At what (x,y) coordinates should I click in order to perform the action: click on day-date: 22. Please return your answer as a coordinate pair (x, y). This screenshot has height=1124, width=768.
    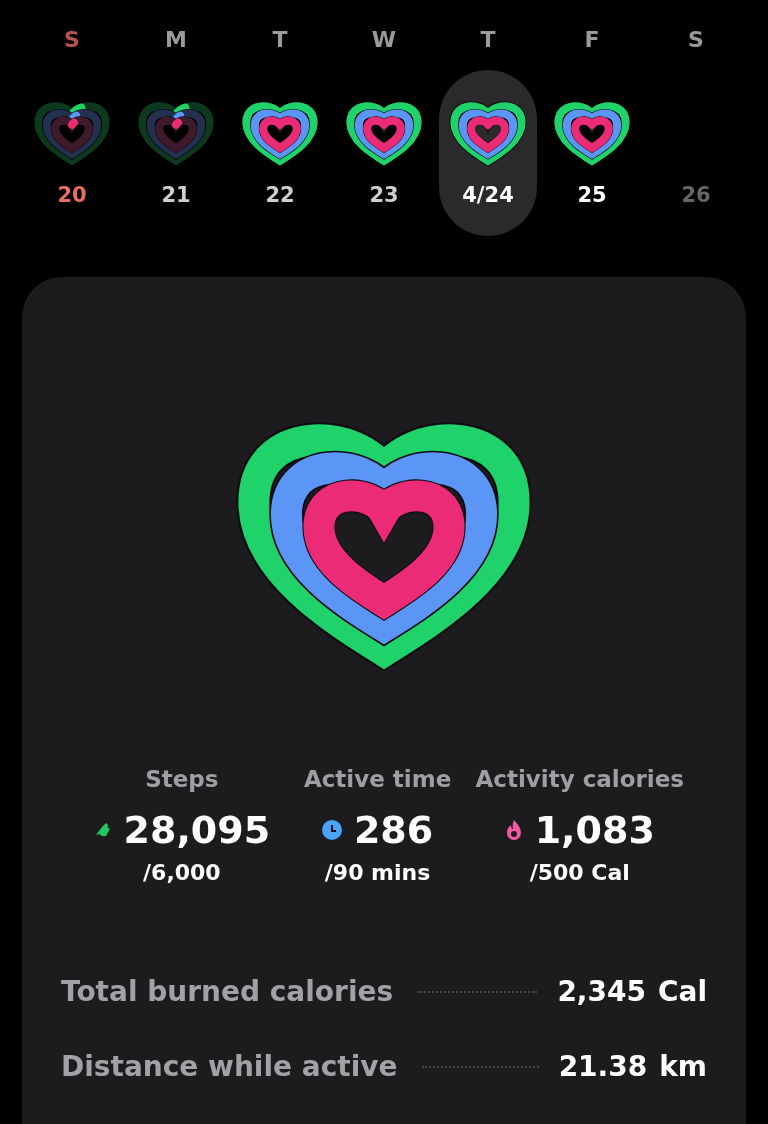
    Looking at the image, I should click on (280, 195).